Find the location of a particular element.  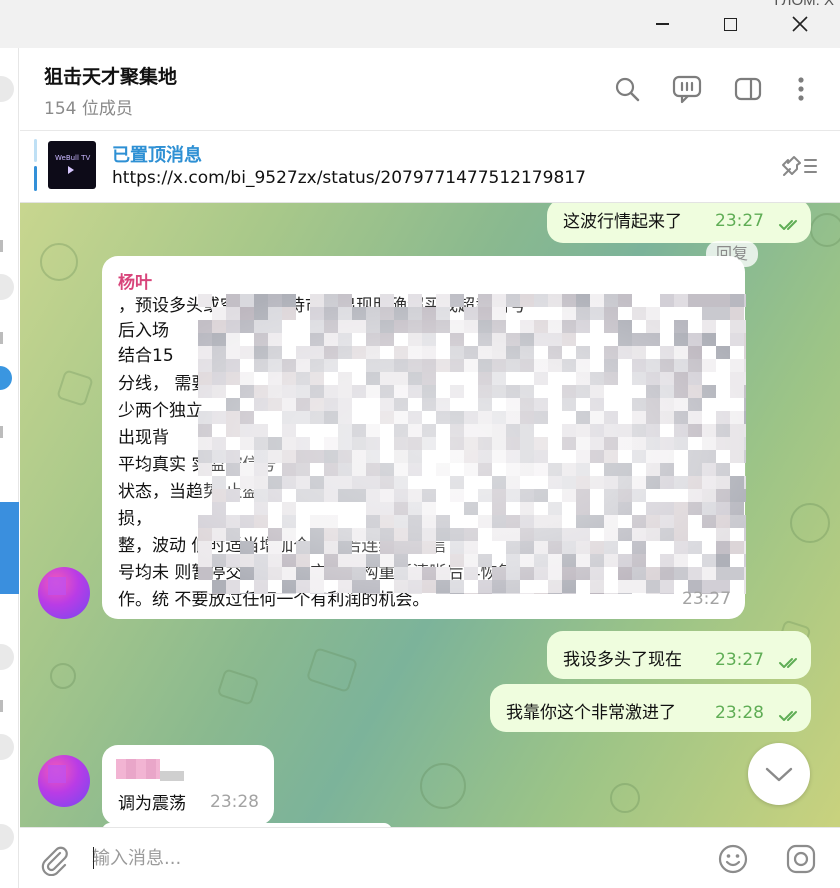

message-line: 少两个独立 is located at coordinates (160, 411).